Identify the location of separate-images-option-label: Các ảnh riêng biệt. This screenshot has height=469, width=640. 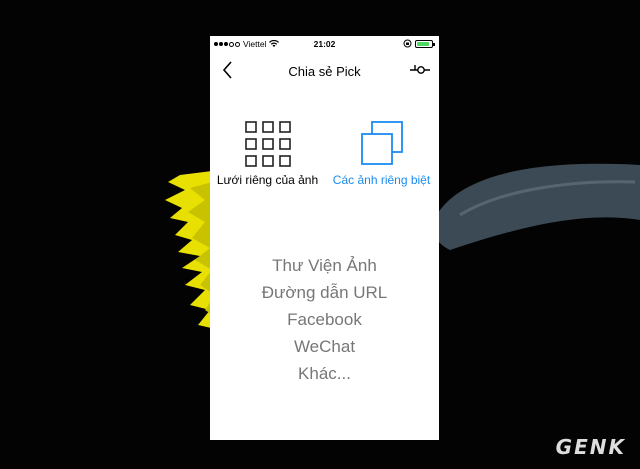
(381, 180).